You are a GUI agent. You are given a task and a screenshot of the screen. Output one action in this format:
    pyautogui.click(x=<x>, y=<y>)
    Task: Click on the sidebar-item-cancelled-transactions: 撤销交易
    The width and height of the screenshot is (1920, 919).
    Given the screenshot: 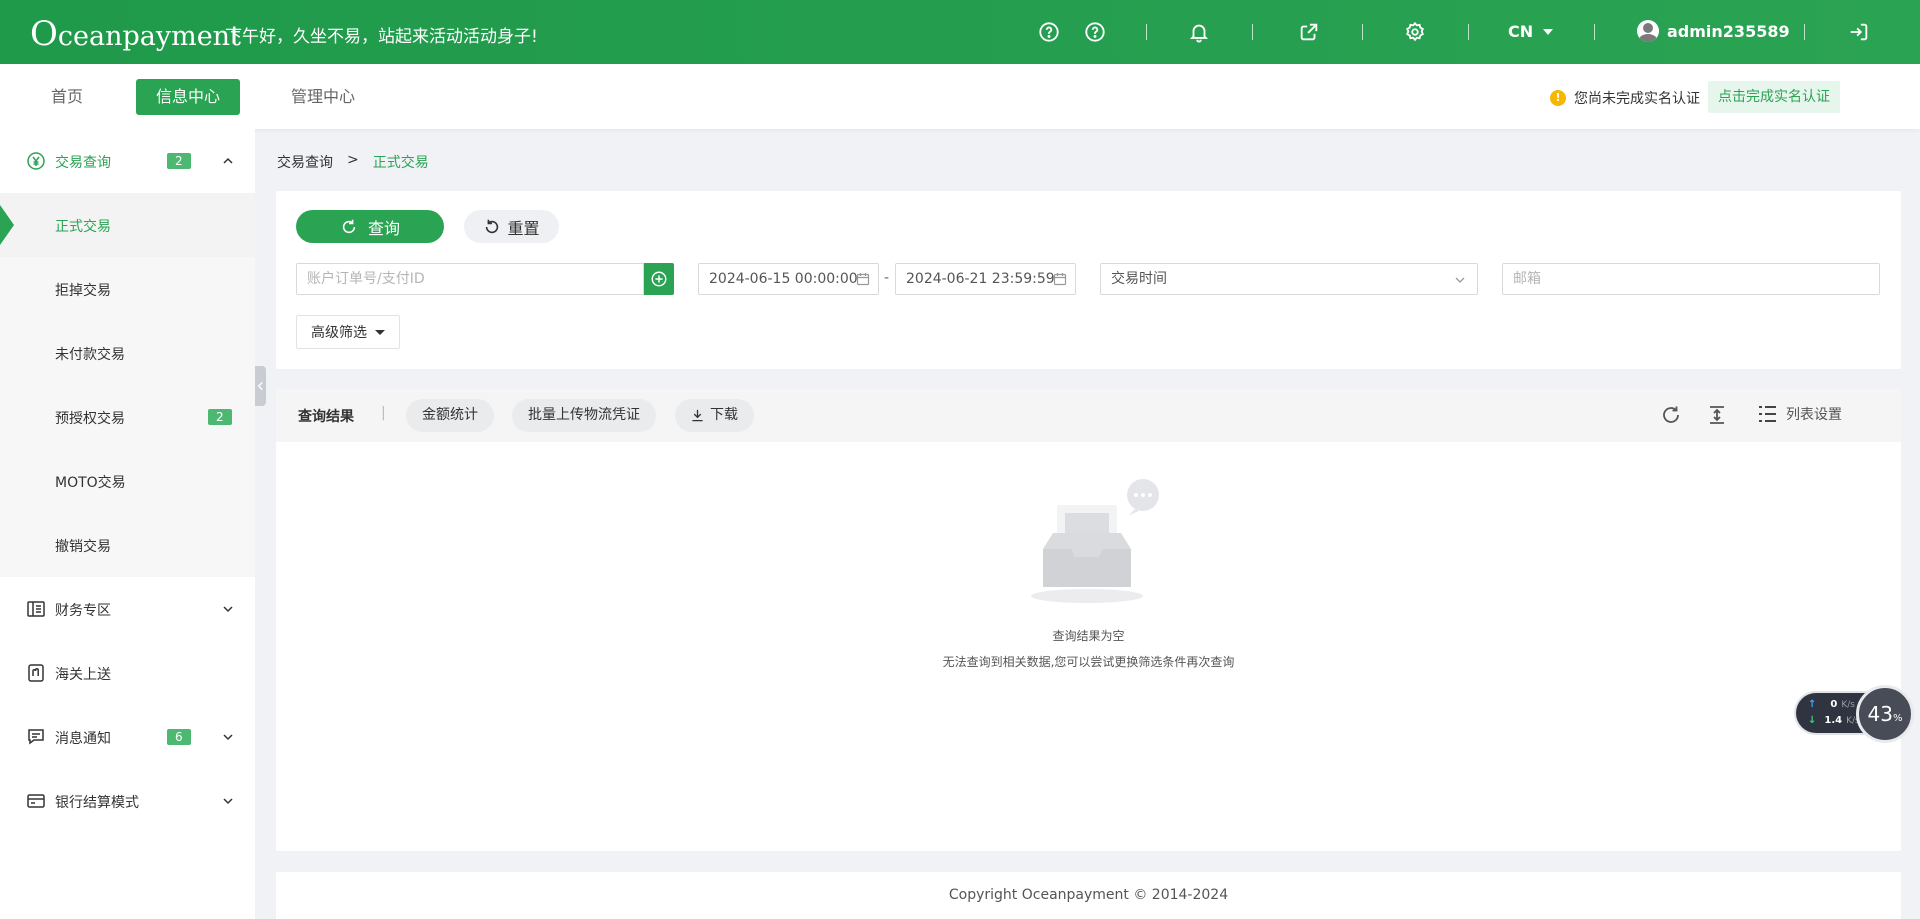 What is the action you would take?
    pyautogui.click(x=127, y=545)
    